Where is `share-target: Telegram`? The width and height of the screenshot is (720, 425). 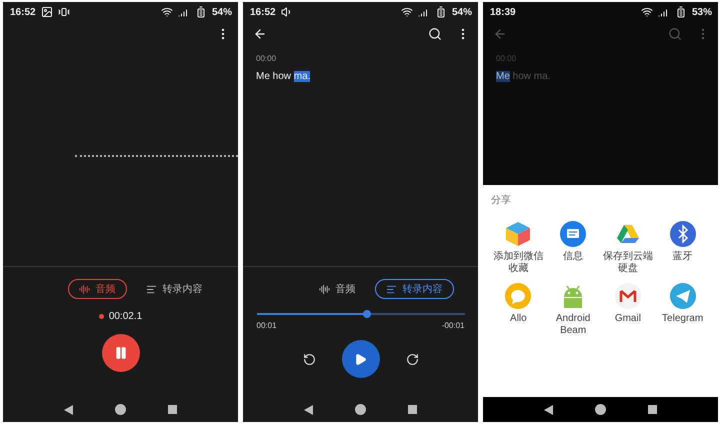 share-target: Telegram is located at coordinates (682, 312).